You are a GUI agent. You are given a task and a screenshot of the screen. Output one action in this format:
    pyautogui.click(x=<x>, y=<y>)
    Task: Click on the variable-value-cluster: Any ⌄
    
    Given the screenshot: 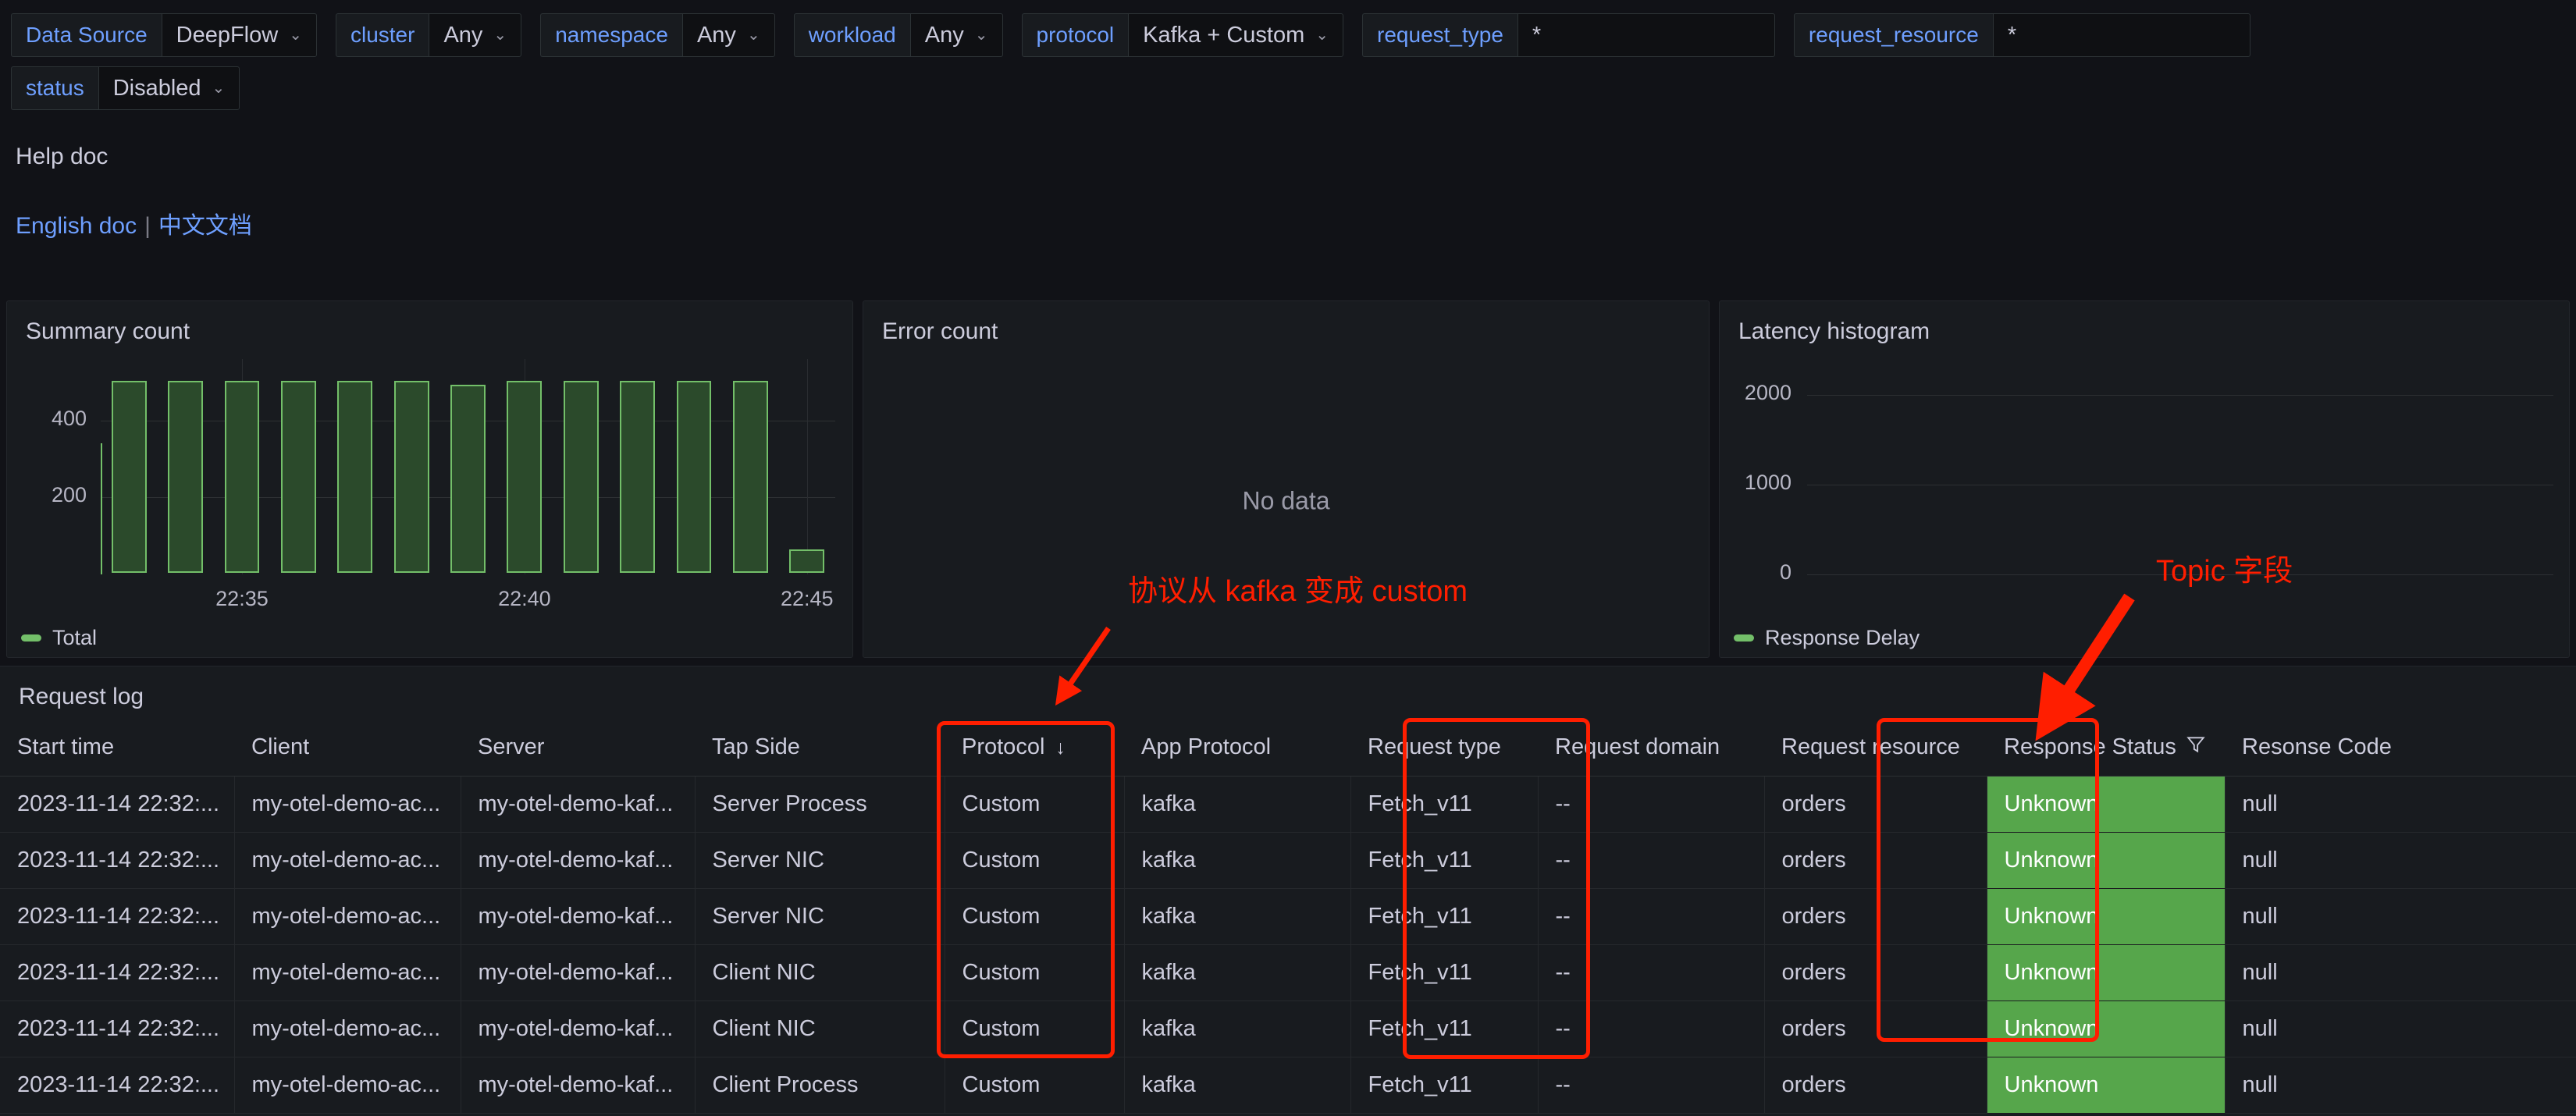 What is the action you would take?
    pyautogui.click(x=475, y=35)
    